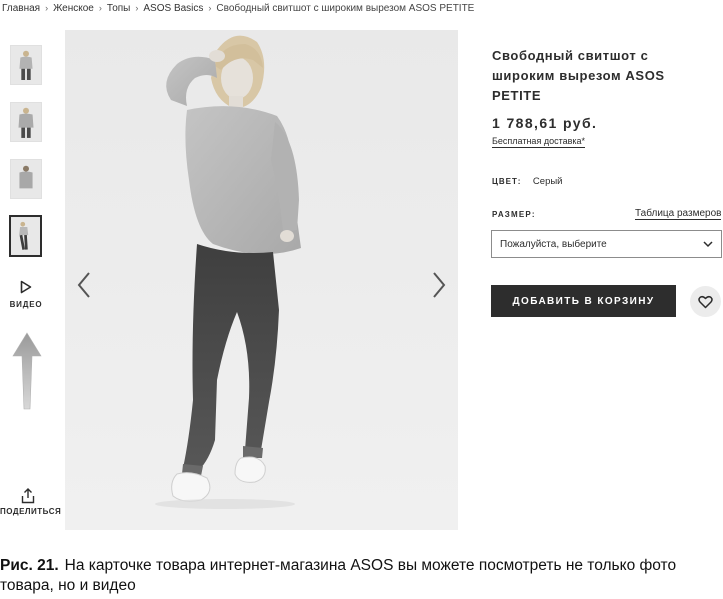  I want to click on breadcrumb-women: Женское, so click(73, 8).